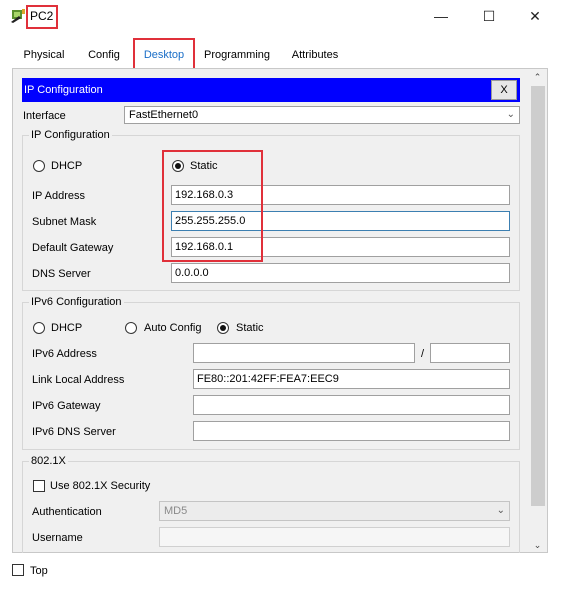 The image size is (564, 601). Describe the element at coordinates (340, 273) in the screenshot. I see `dns-server-field: 0.0.0.0` at that location.